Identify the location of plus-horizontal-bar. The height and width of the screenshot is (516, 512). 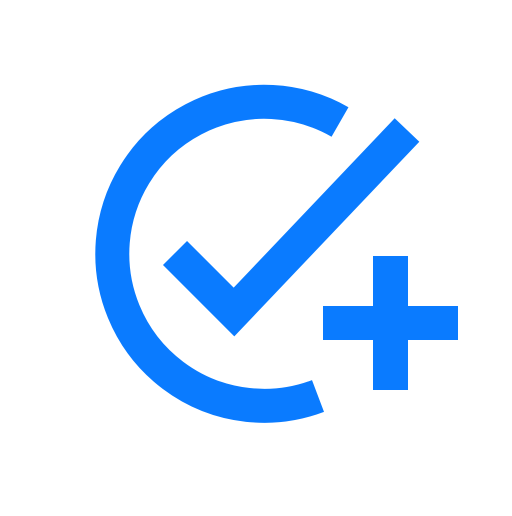
(390, 323).